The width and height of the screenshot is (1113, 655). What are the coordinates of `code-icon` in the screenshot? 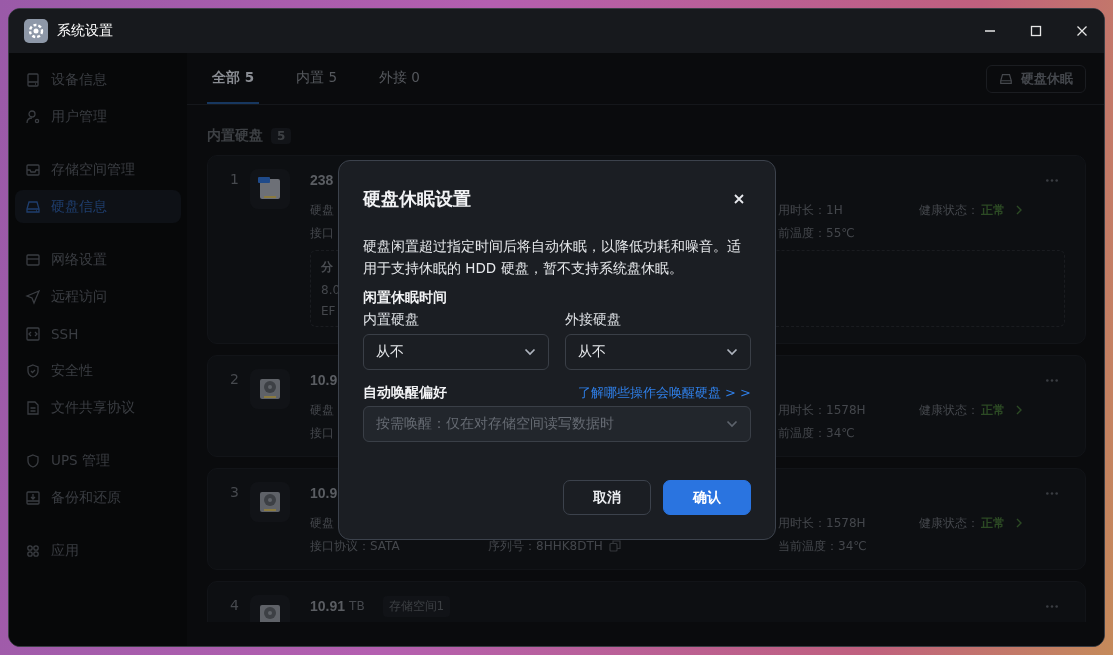 It's located at (33, 333).